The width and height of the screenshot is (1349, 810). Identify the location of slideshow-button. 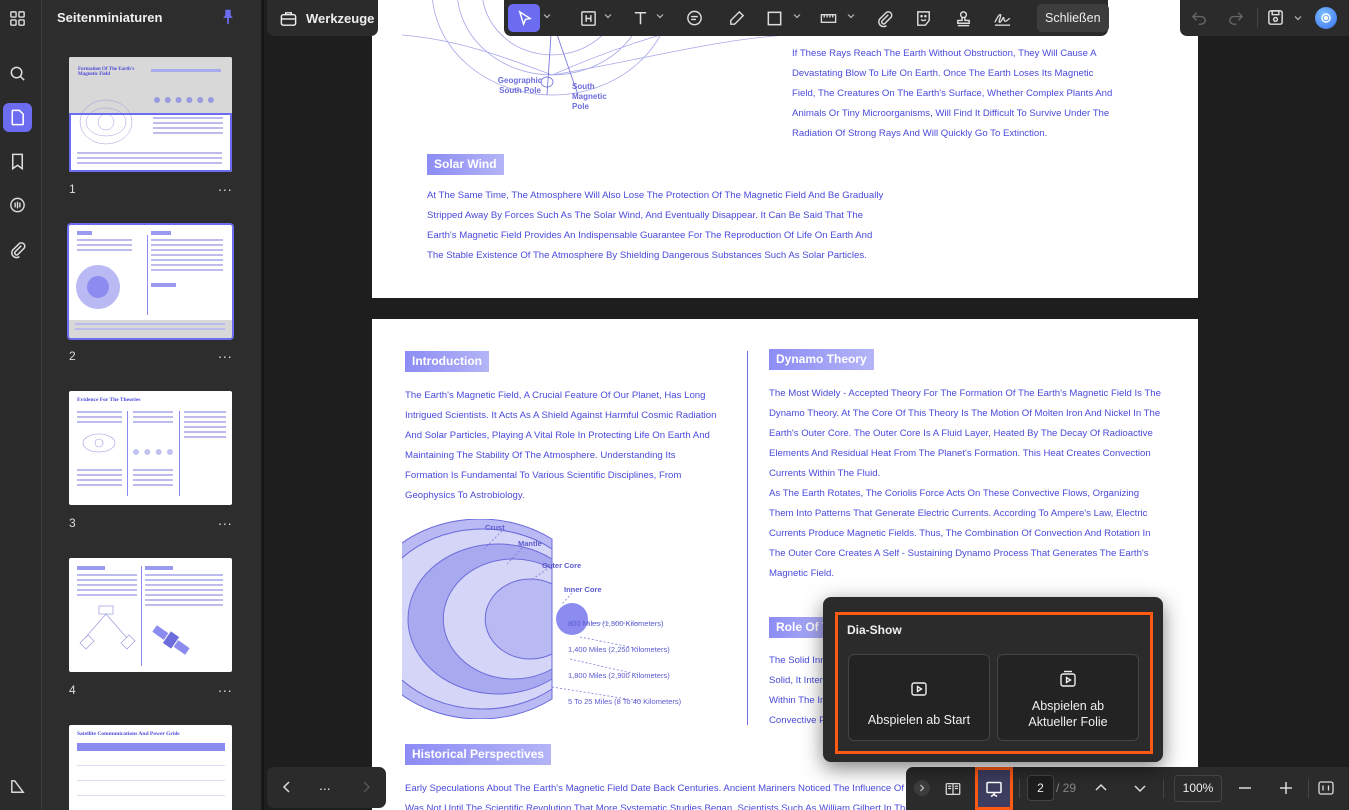
(994, 788).